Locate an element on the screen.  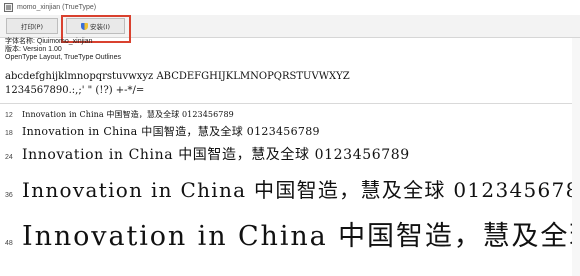
glyph-digits-line: 1234567890.:,;' " (!?) +-*/= is located at coordinates (75, 90).